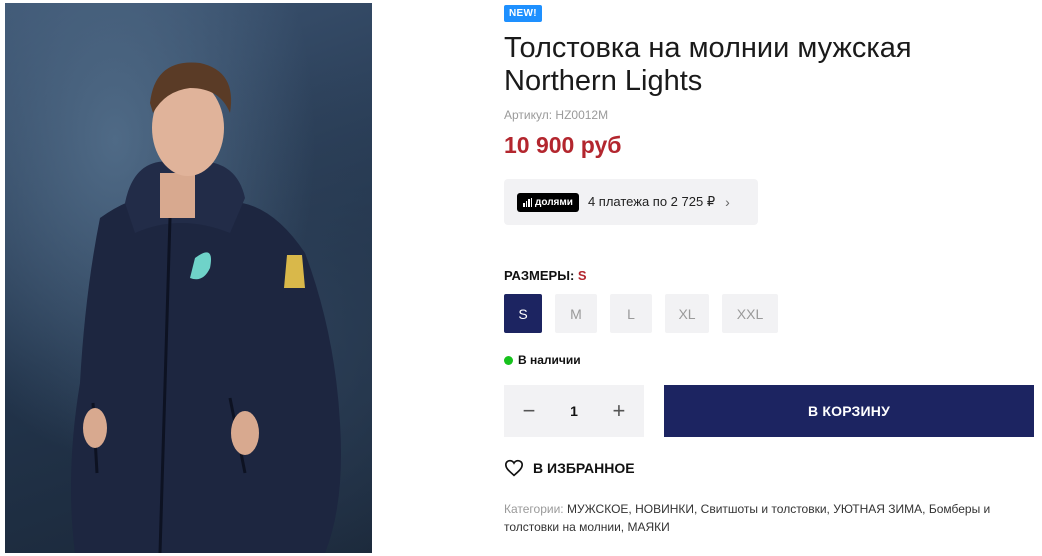  What do you see at coordinates (631, 313) in the screenshot?
I see `size-option-l: L` at bounding box center [631, 313].